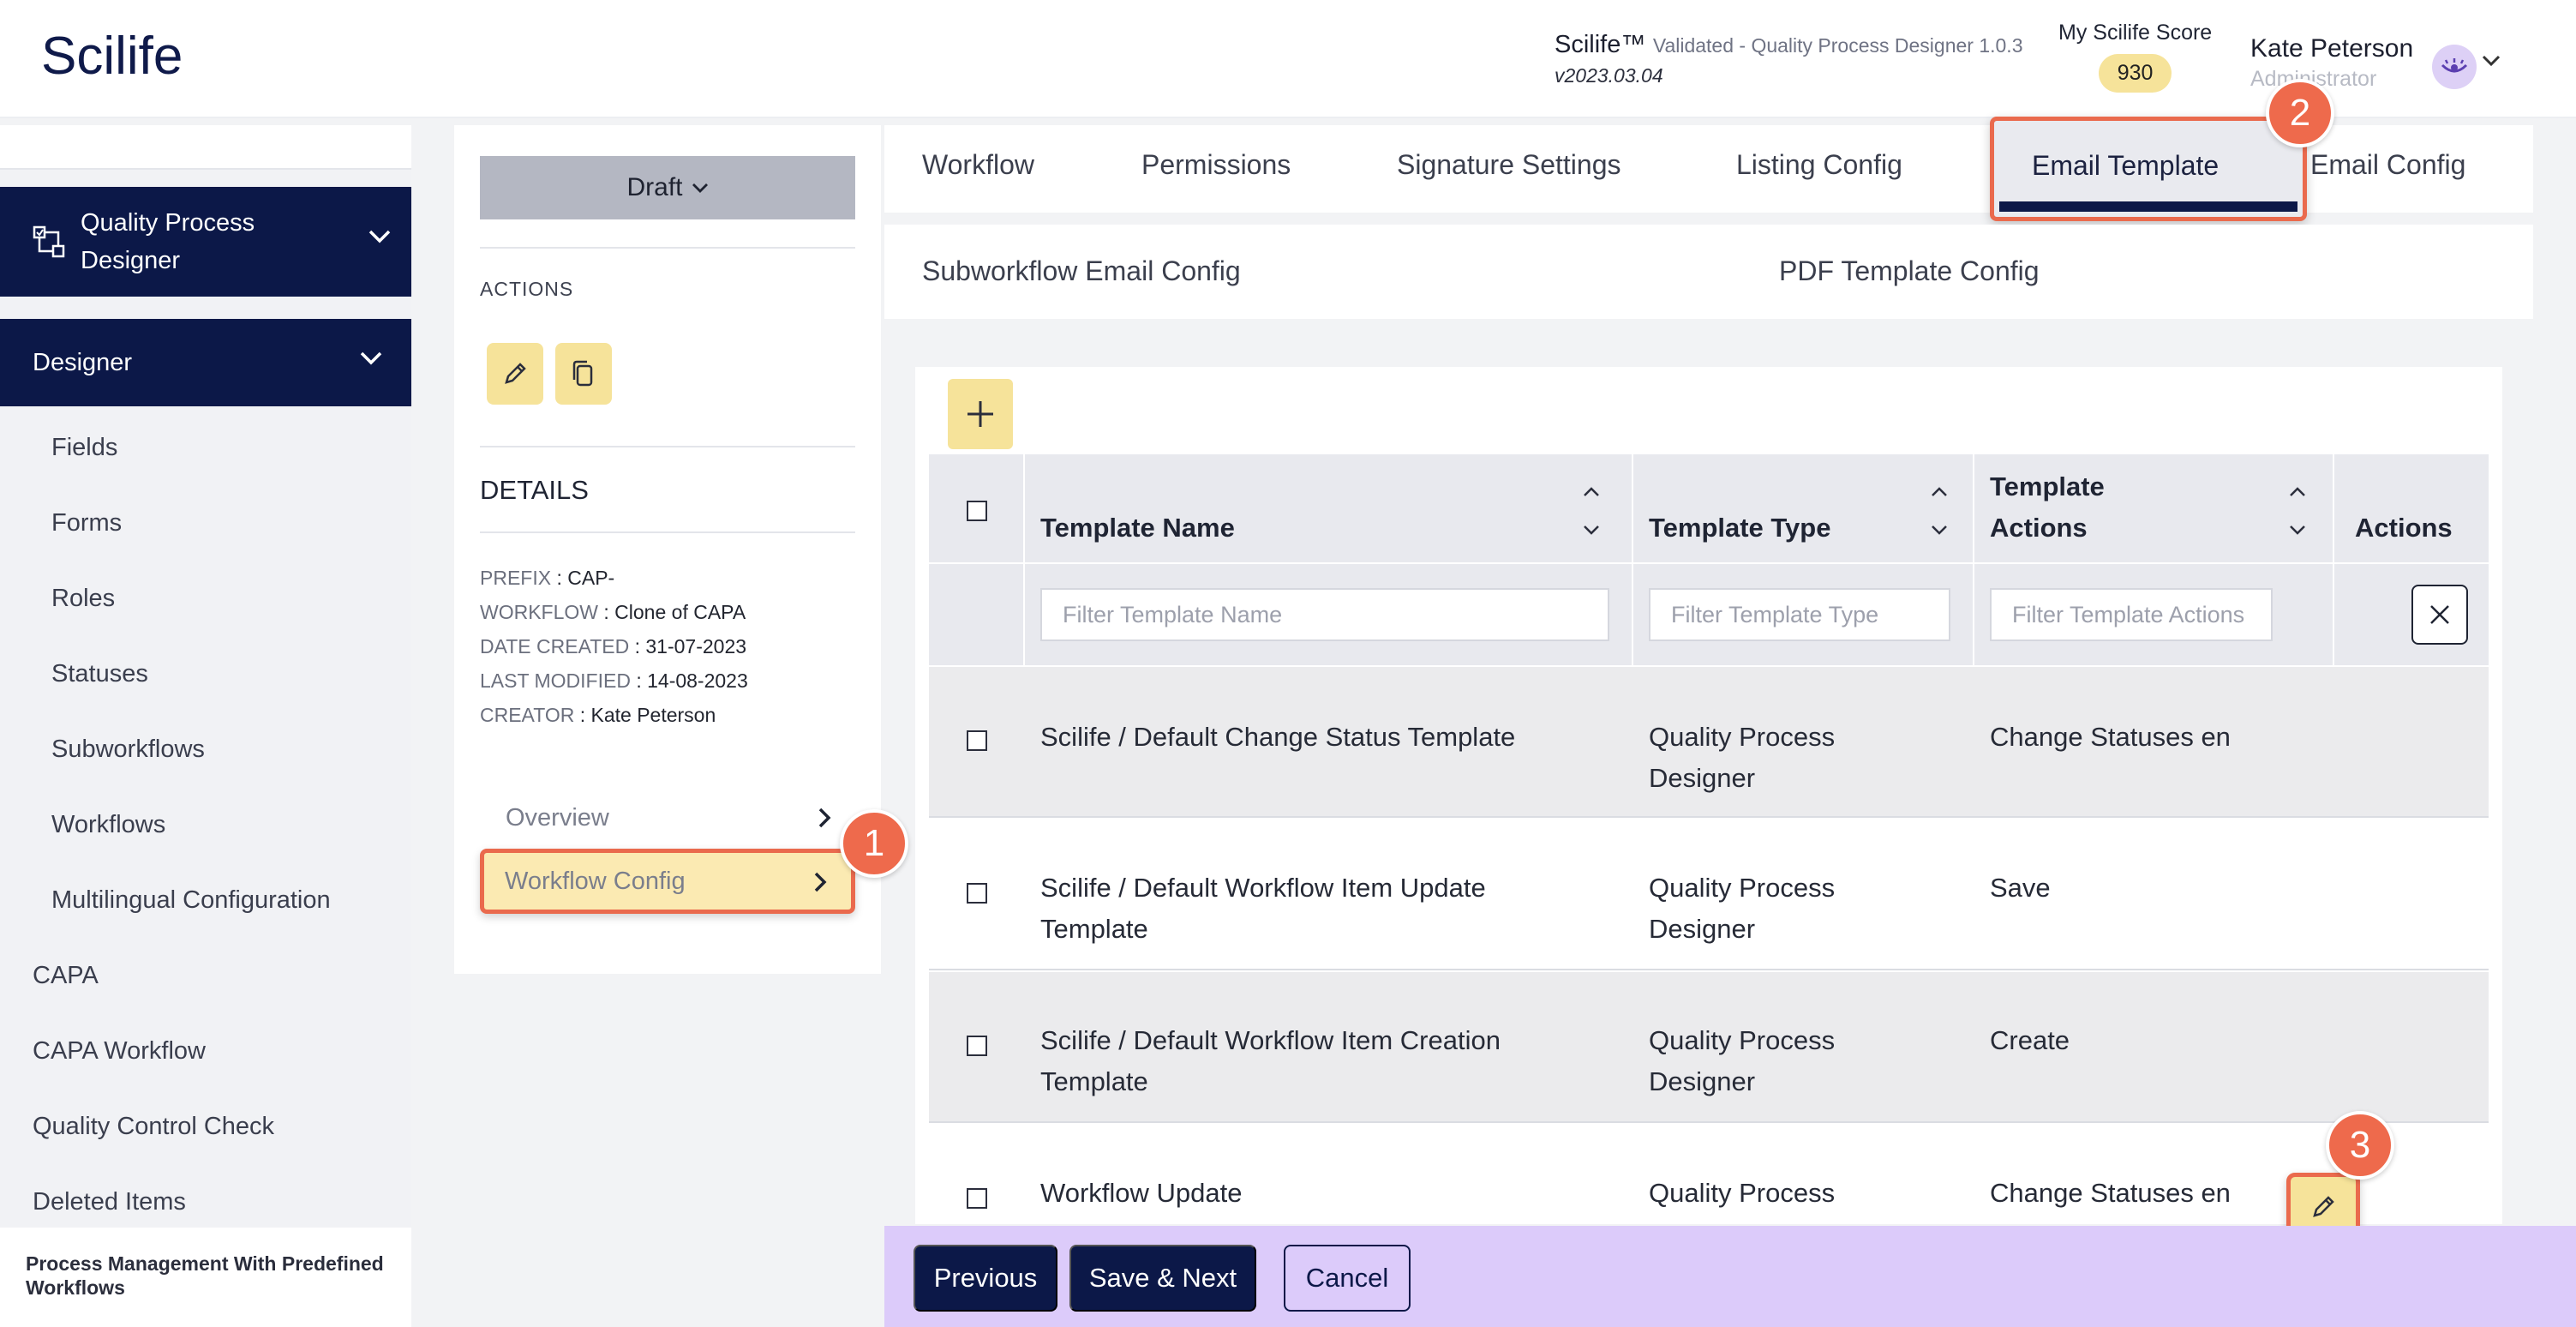 The image size is (2576, 1327). I want to click on template-name-cell: Workflow Update, so click(1141, 1193).